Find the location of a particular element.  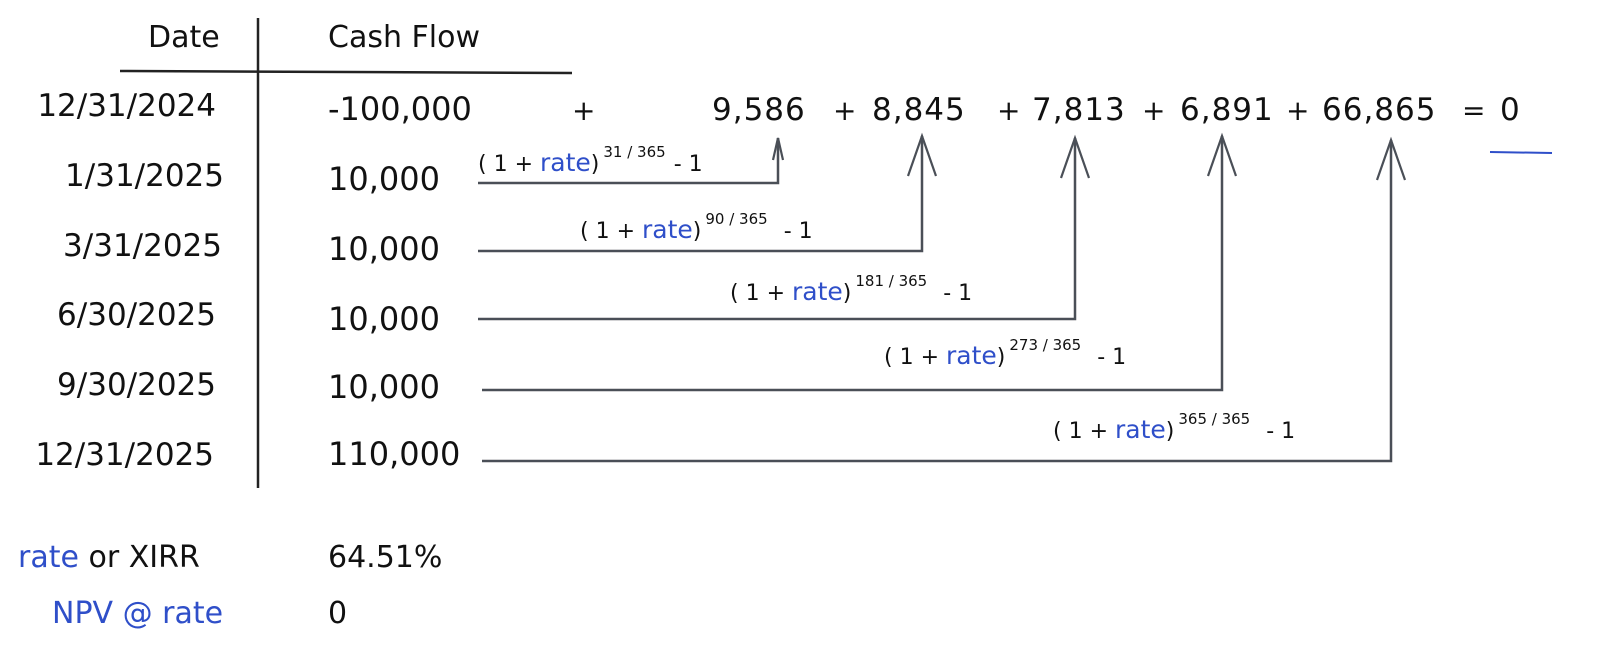

cash-flow-cell: -100,000 is located at coordinates (400, 109).